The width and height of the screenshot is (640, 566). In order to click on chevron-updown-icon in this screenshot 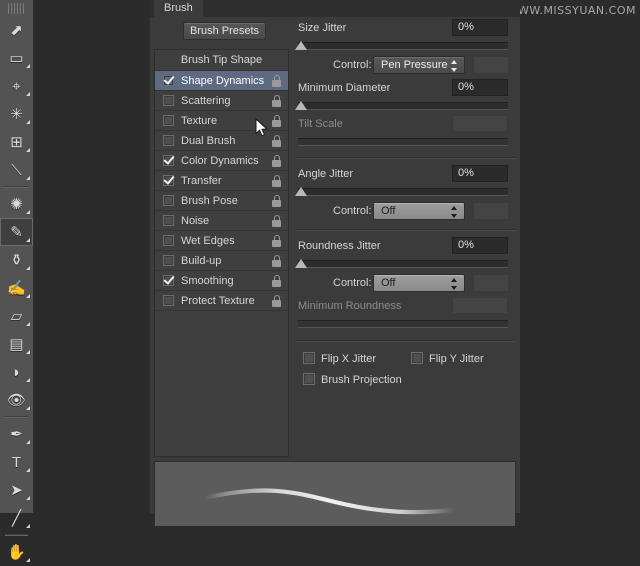, I will do `click(454, 212)`.